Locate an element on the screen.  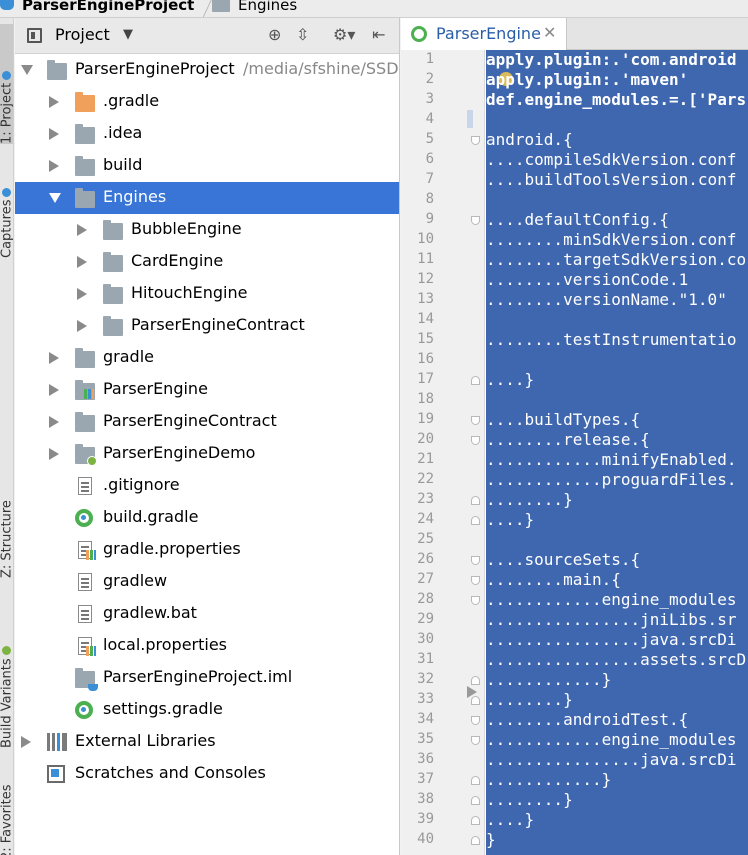
tab-build-variants-tool: Build Variants is located at coordinates (7, 678).